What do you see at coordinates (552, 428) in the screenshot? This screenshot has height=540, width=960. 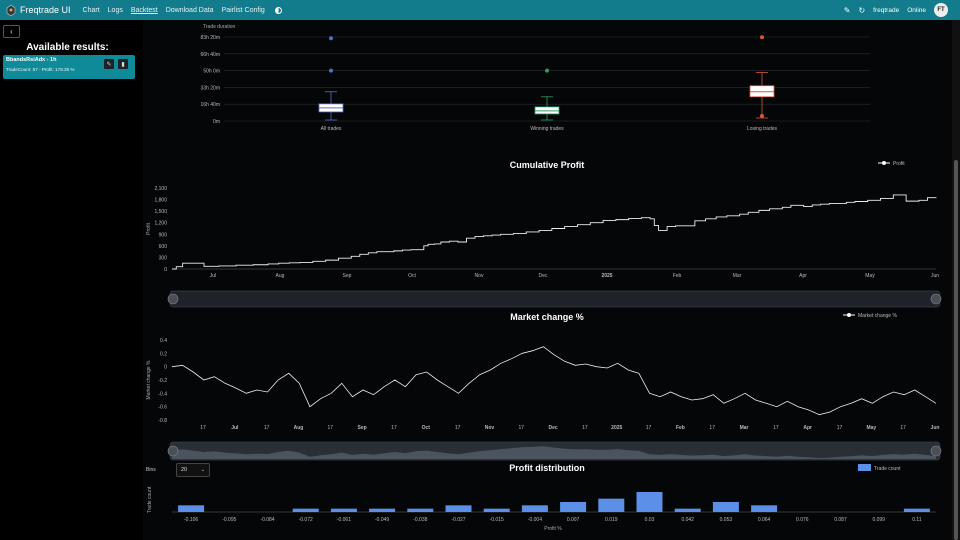 I see `mc-x-tick: Dec` at bounding box center [552, 428].